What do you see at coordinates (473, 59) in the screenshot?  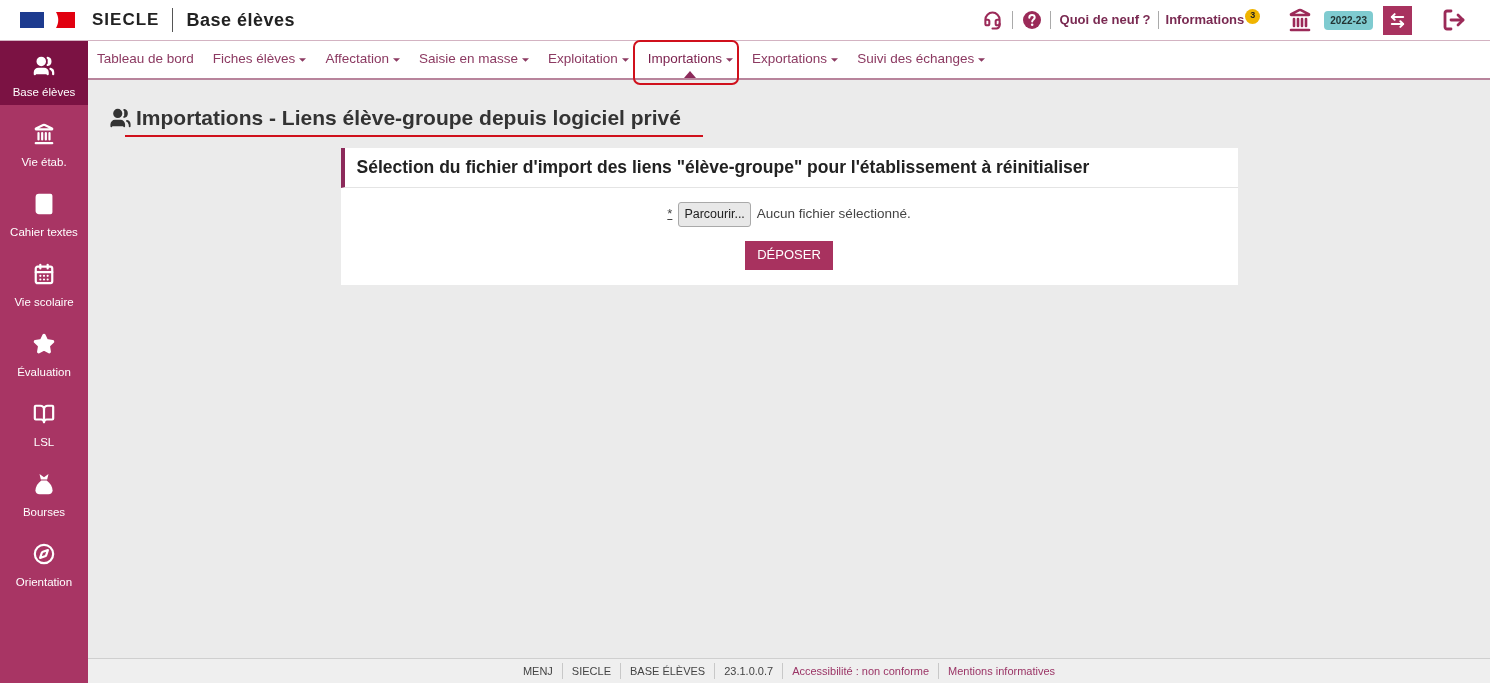 I see `menu-item: Saisie en masse` at bounding box center [473, 59].